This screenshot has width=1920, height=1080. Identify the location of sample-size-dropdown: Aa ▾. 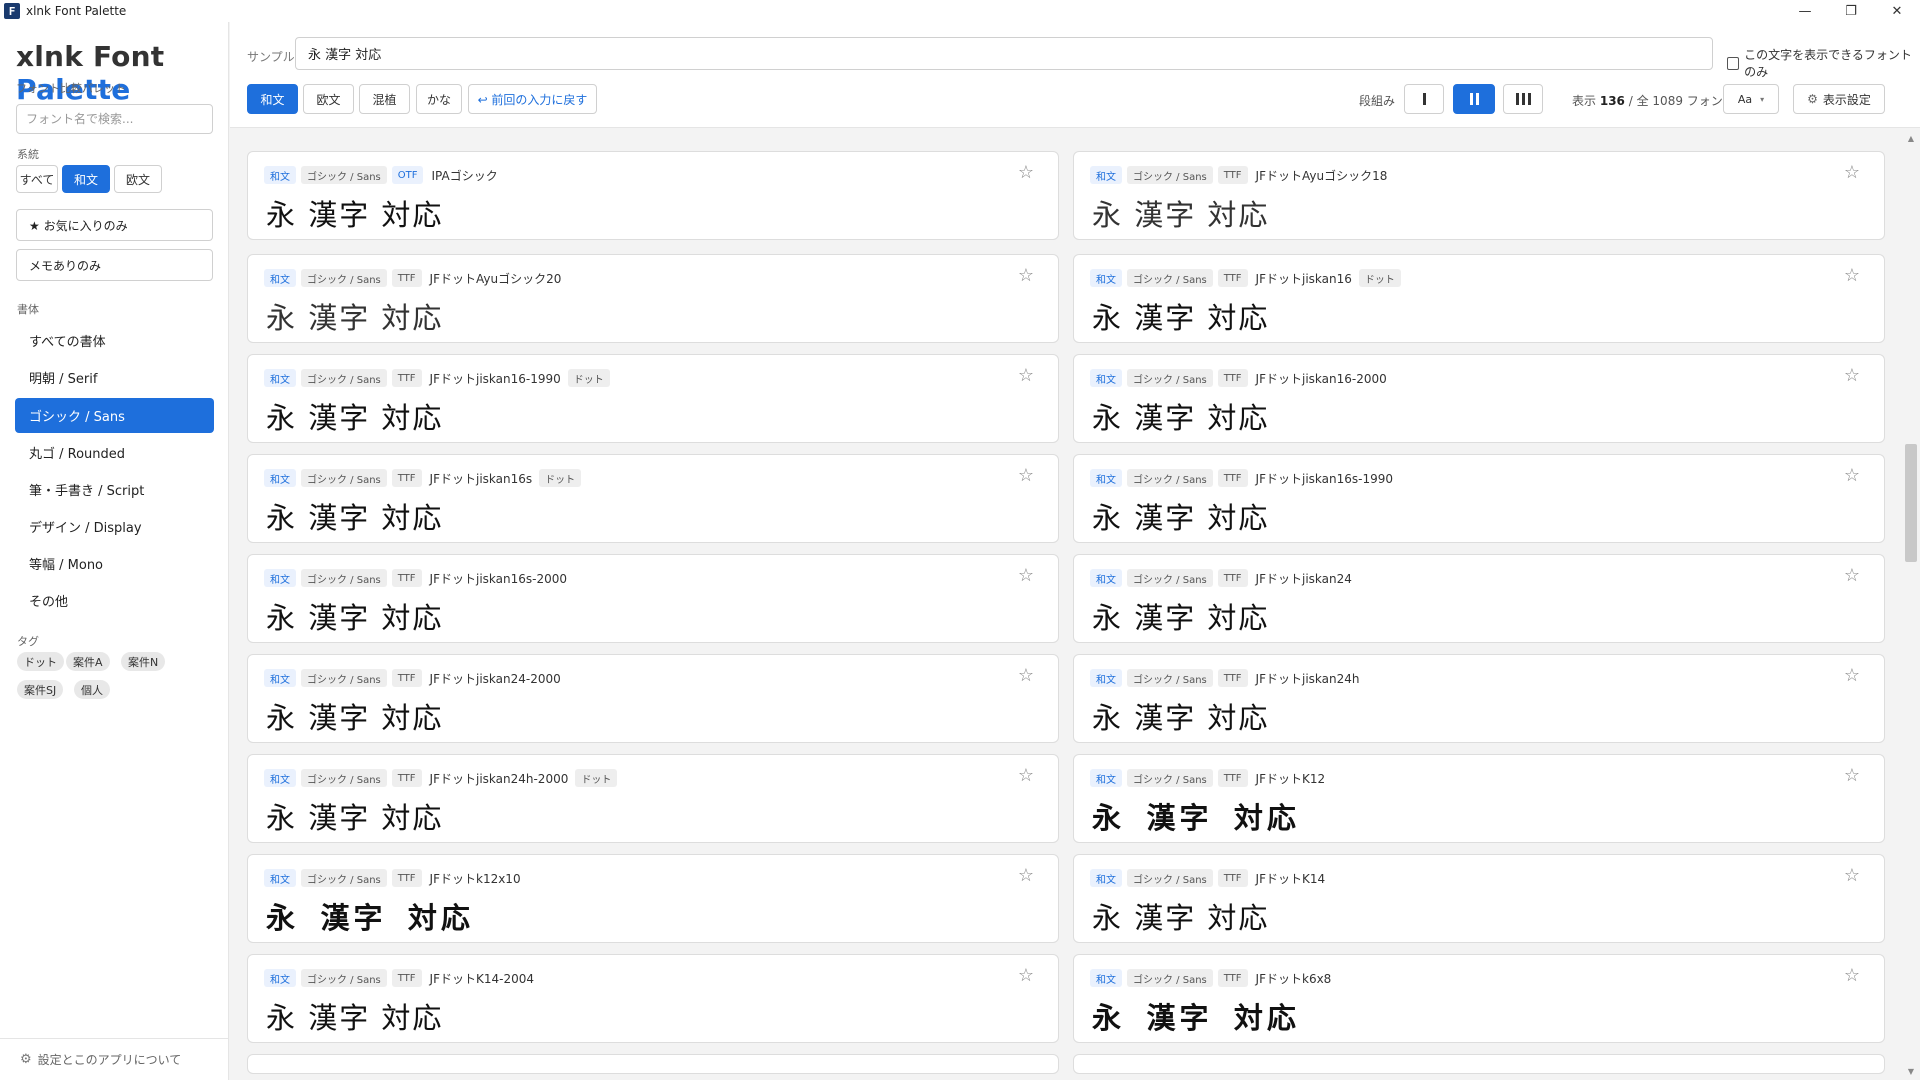
(1751, 99).